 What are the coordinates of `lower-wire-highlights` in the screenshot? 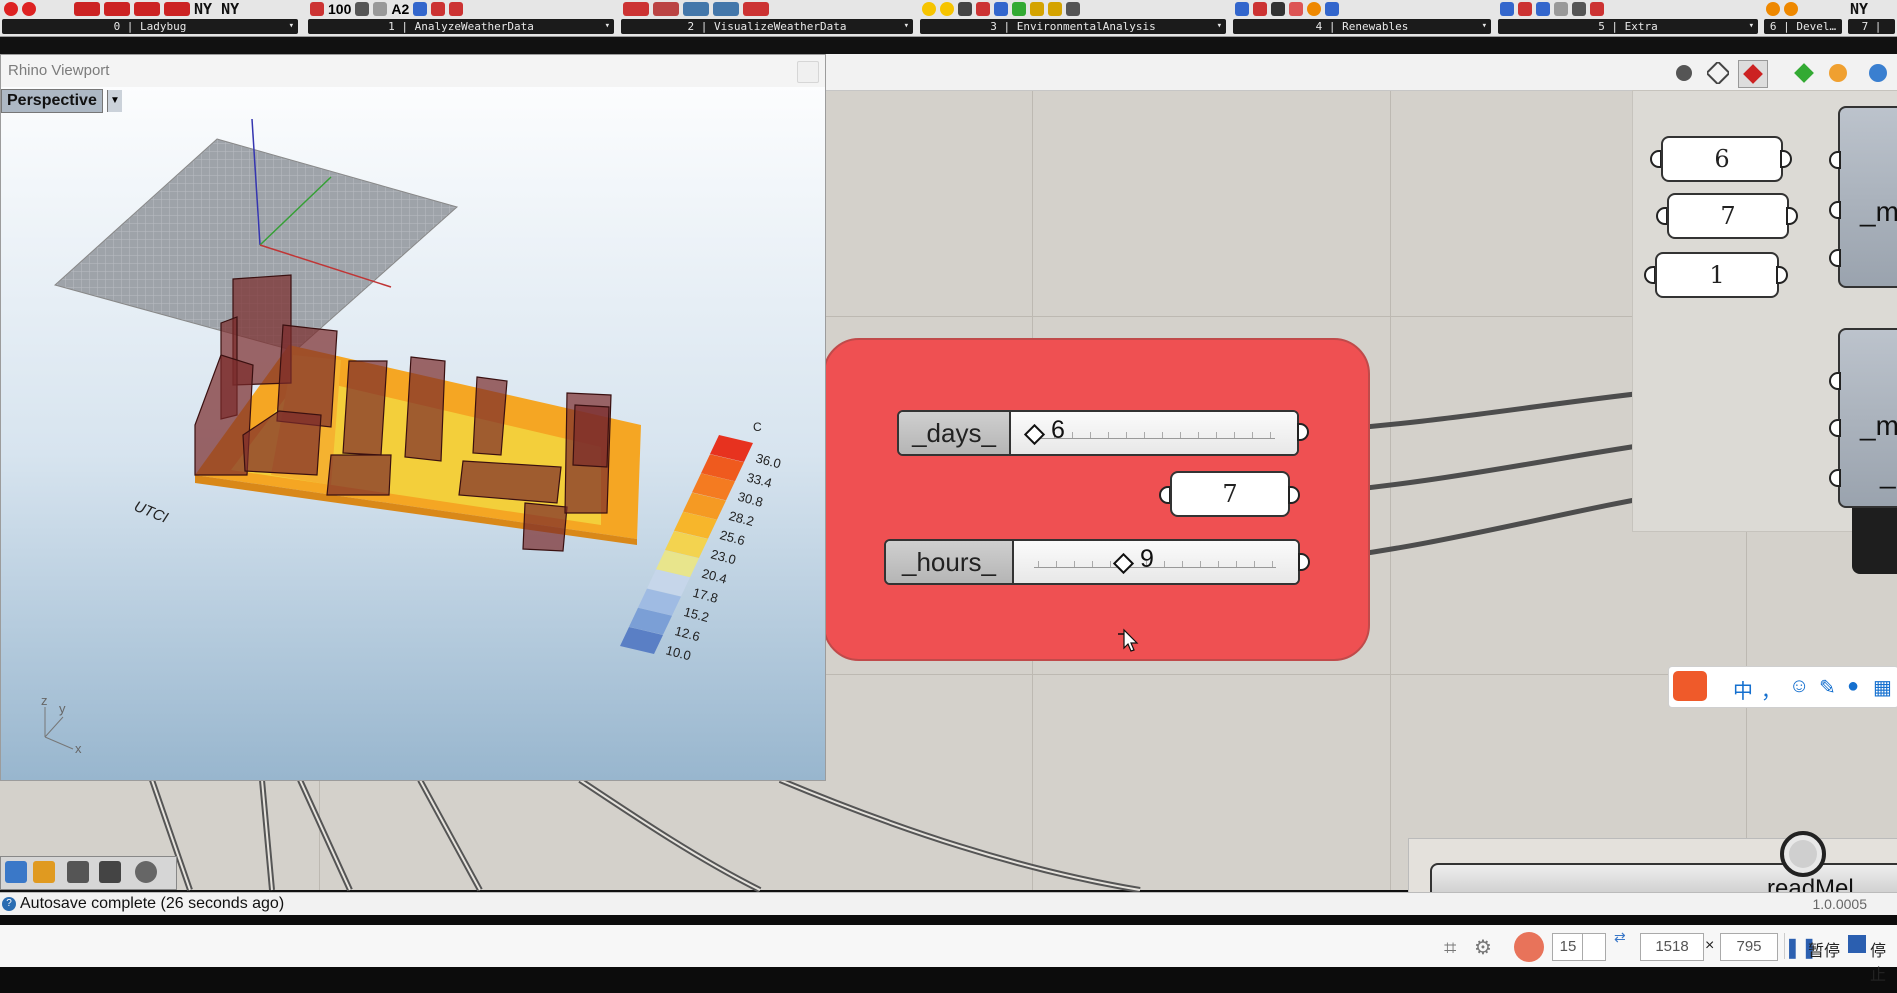 It's located at (646, 835).